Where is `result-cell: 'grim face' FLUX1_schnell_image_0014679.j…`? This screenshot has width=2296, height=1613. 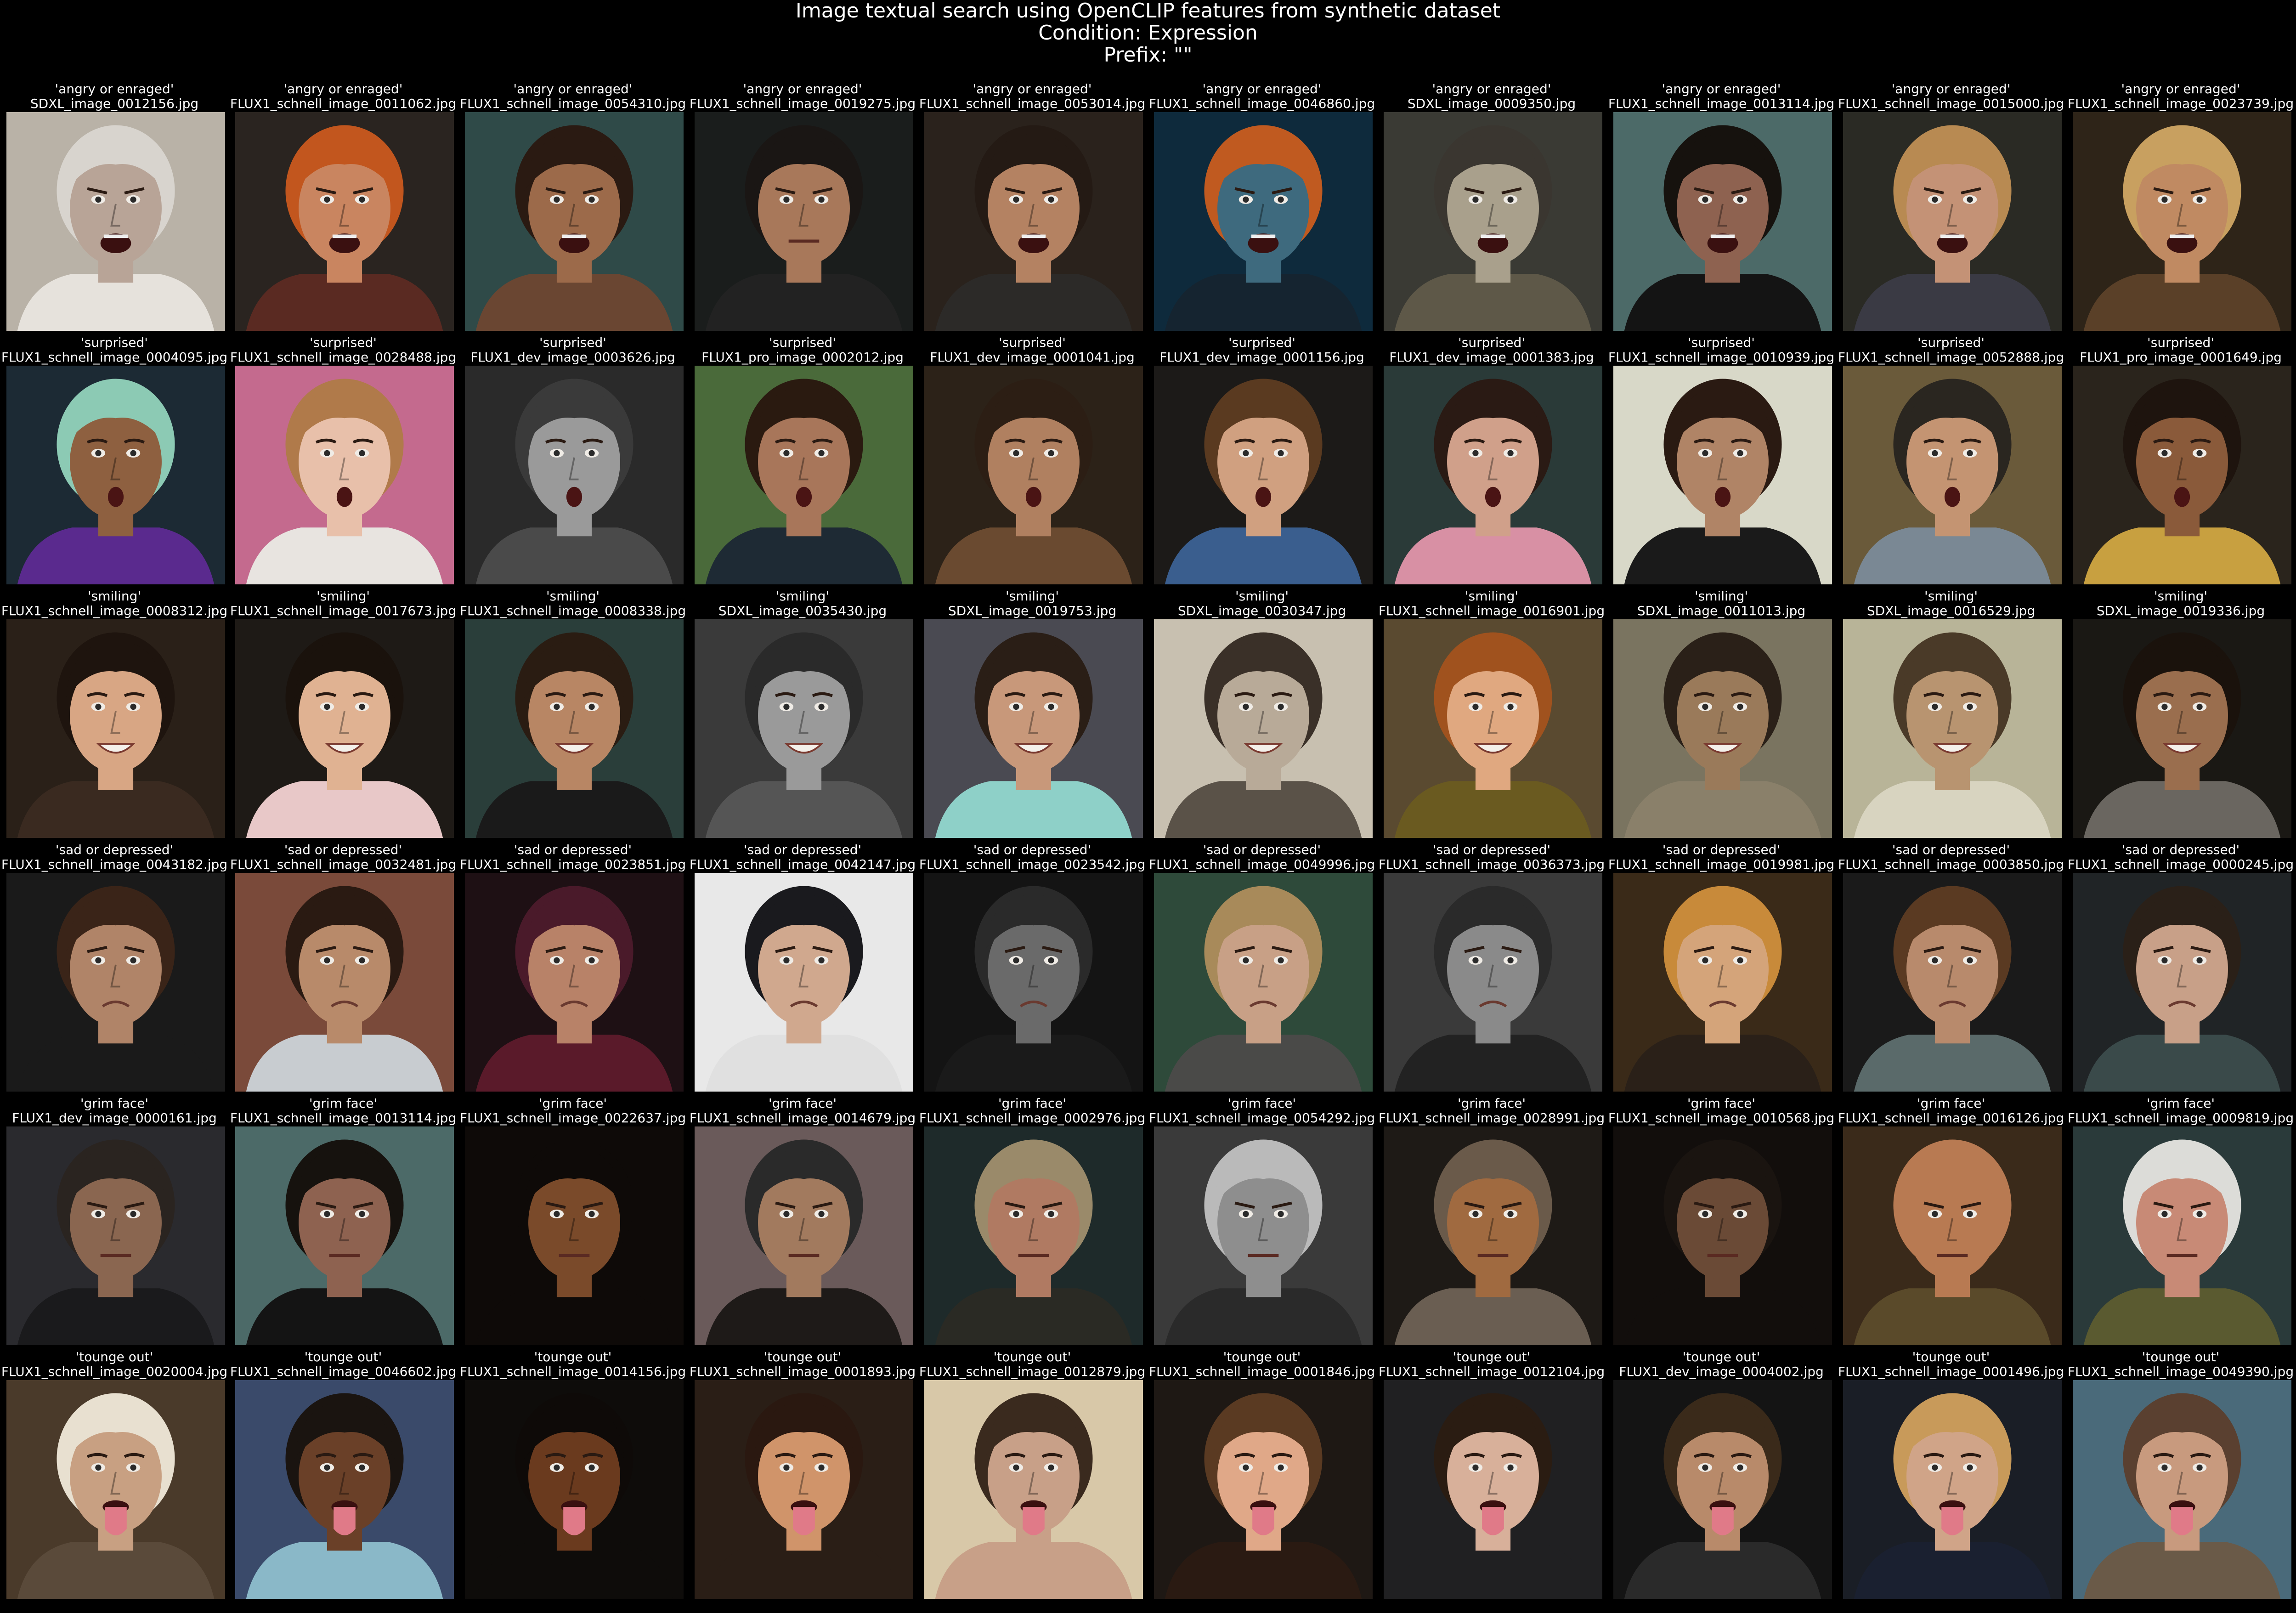 result-cell: 'grim face' FLUX1_schnell_image_0014679.j… is located at coordinates (802, 1222).